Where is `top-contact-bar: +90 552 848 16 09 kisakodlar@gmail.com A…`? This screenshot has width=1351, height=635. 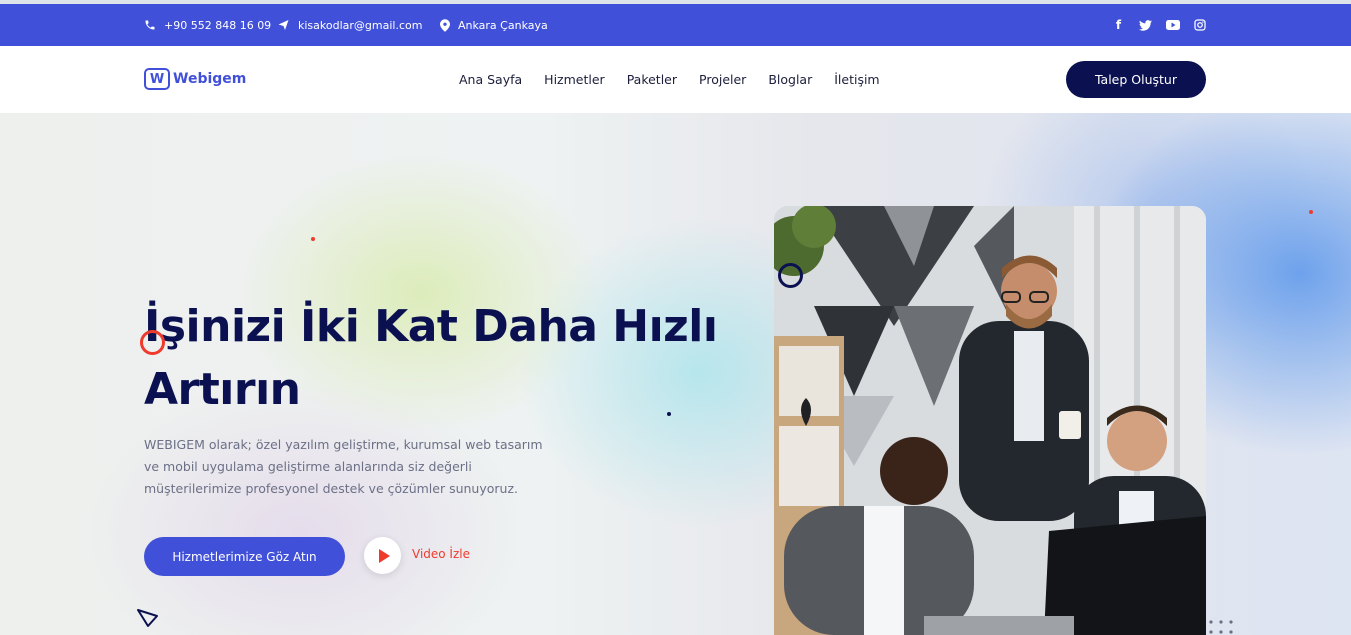
top-contact-bar: +90 552 848 16 09 kisakodlar@gmail.com A… is located at coordinates (675, 25).